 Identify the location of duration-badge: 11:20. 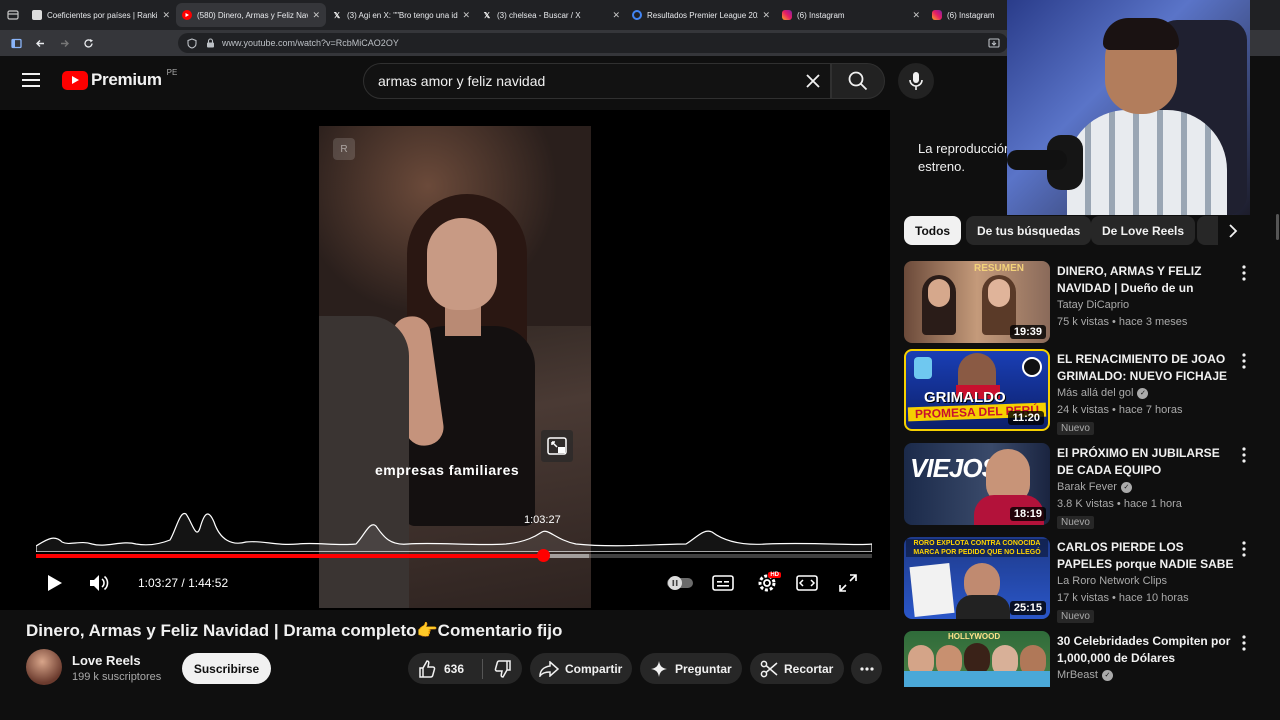
(1026, 418).